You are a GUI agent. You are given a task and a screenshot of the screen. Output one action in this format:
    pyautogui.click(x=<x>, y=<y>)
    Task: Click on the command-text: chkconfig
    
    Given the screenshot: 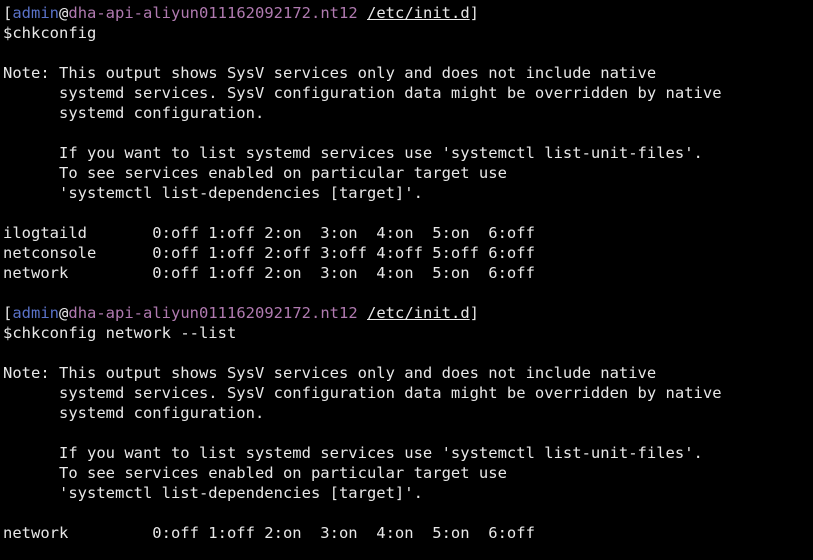 What is the action you would take?
    pyautogui.click(x=54, y=33)
    